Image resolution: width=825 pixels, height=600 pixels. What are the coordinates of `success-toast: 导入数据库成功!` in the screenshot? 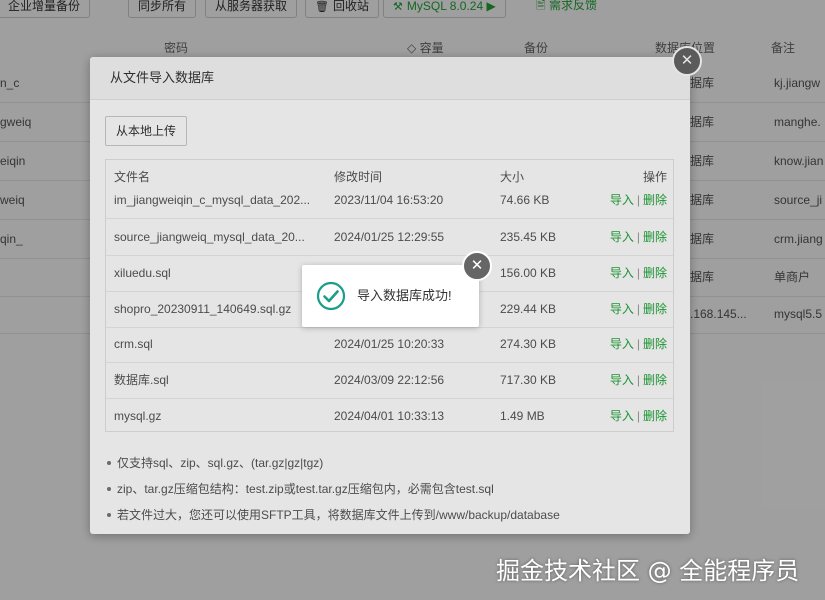 It's located at (390, 296).